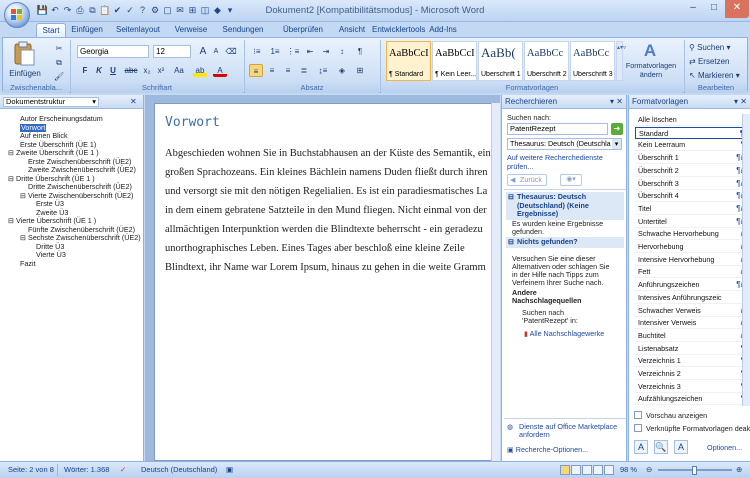 Image resolution: width=750 pixels, height=478 pixels. What do you see at coordinates (692, 184) in the screenshot?
I see `style-list-item: Überschrift 3 ¶a` at bounding box center [692, 184].